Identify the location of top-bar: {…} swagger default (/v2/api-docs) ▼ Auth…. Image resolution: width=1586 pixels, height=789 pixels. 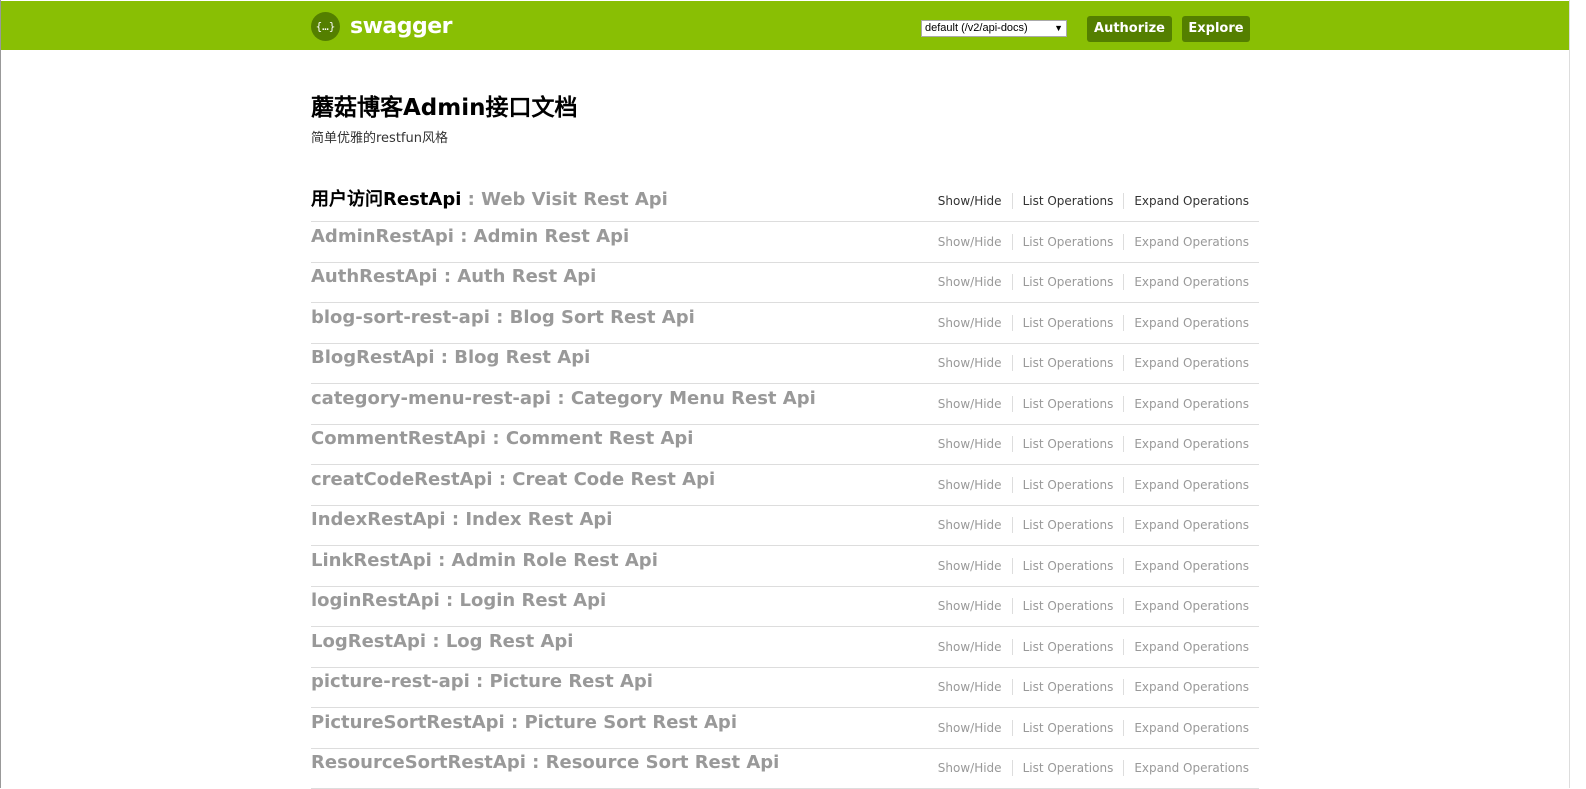
(785, 25).